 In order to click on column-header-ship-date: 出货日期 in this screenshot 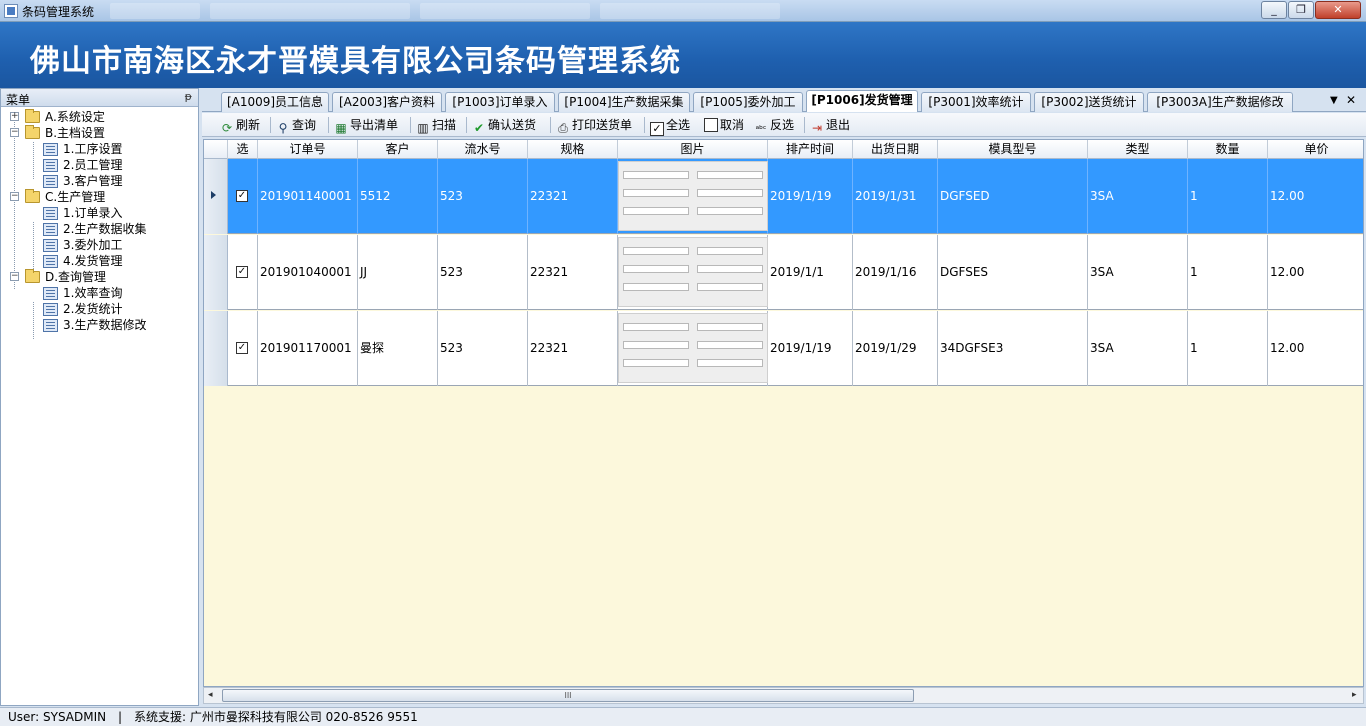, I will do `click(895, 149)`.